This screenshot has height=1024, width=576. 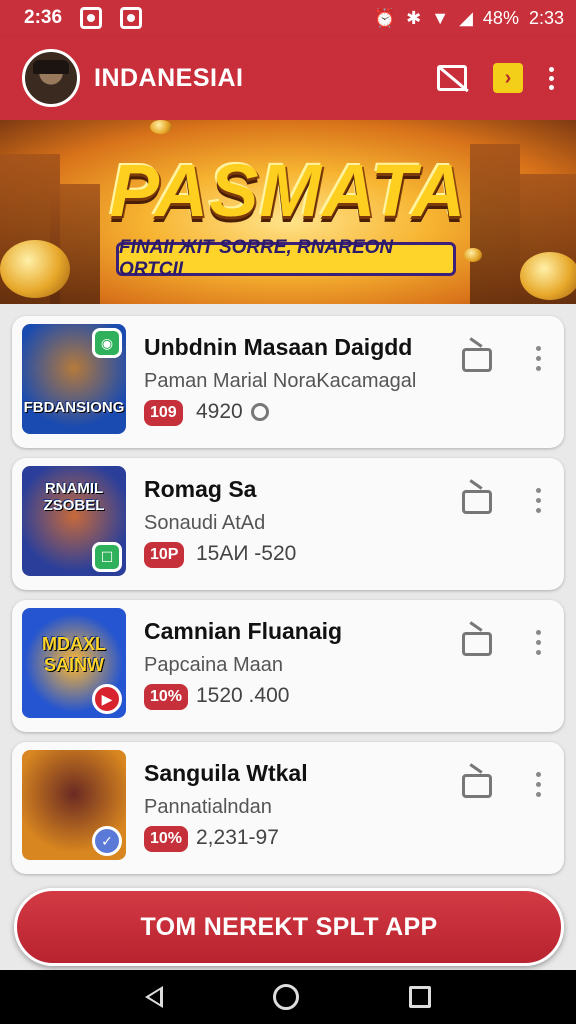 I want to click on app-count: 15AИ -520, so click(x=246, y=553).